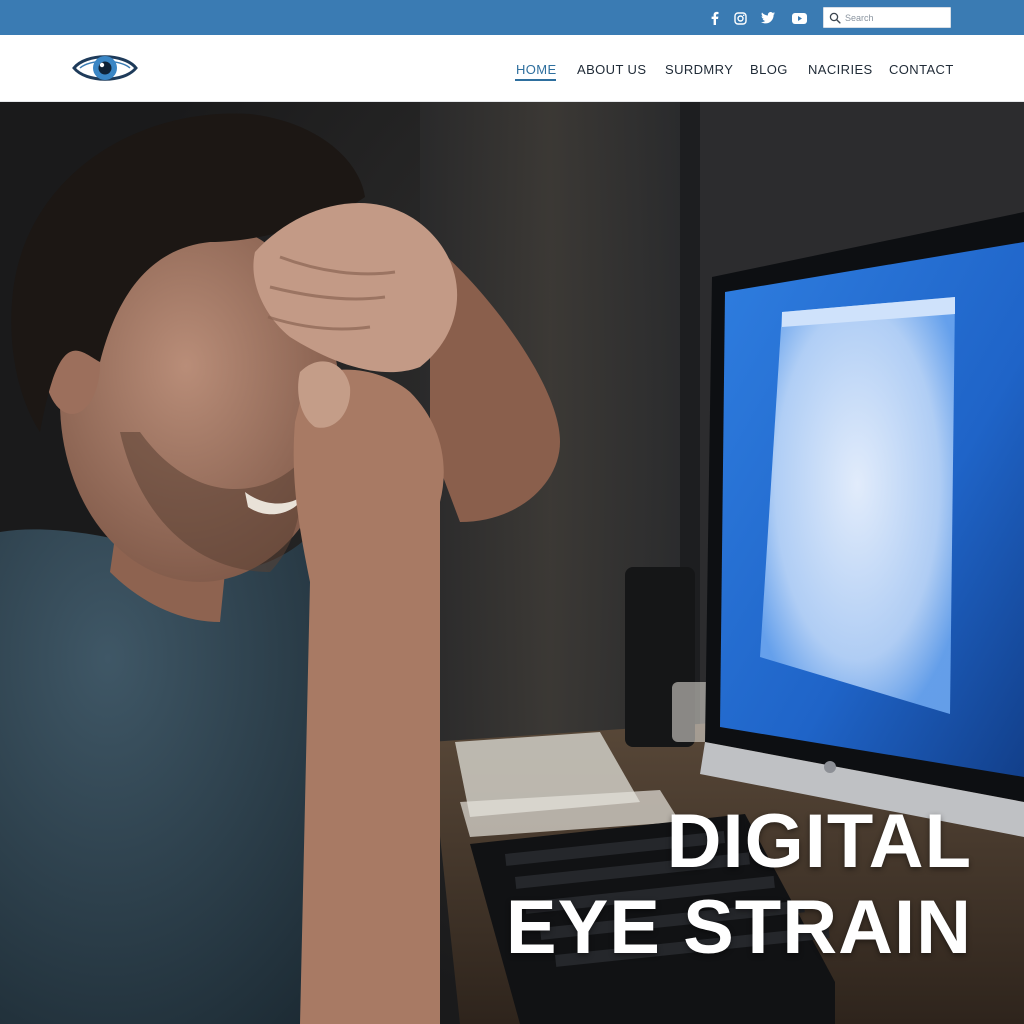 Image resolution: width=1024 pixels, height=1024 pixels. Describe the element at coordinates (740, 18) in the screenshot. I see `instagram-icon` at that location.